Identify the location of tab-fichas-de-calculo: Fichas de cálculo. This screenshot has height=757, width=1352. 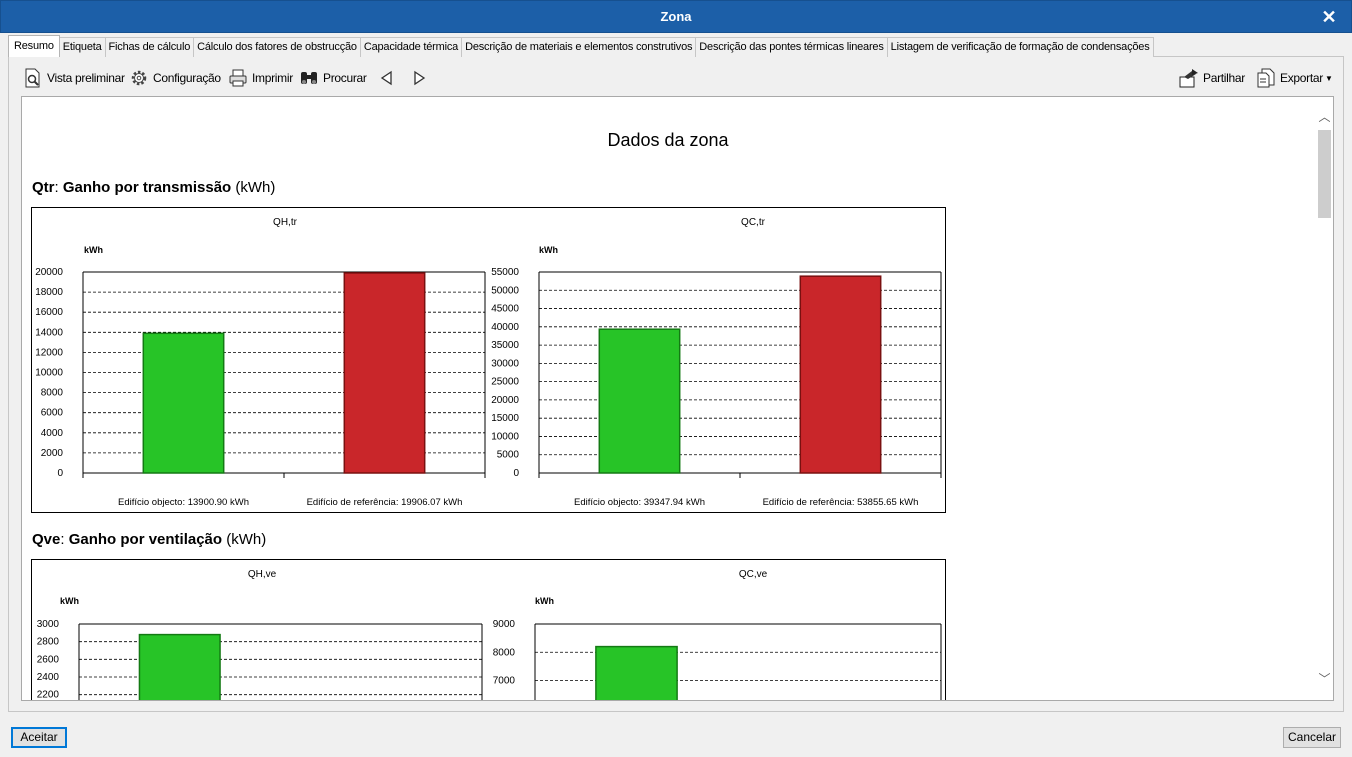
(149, 47).